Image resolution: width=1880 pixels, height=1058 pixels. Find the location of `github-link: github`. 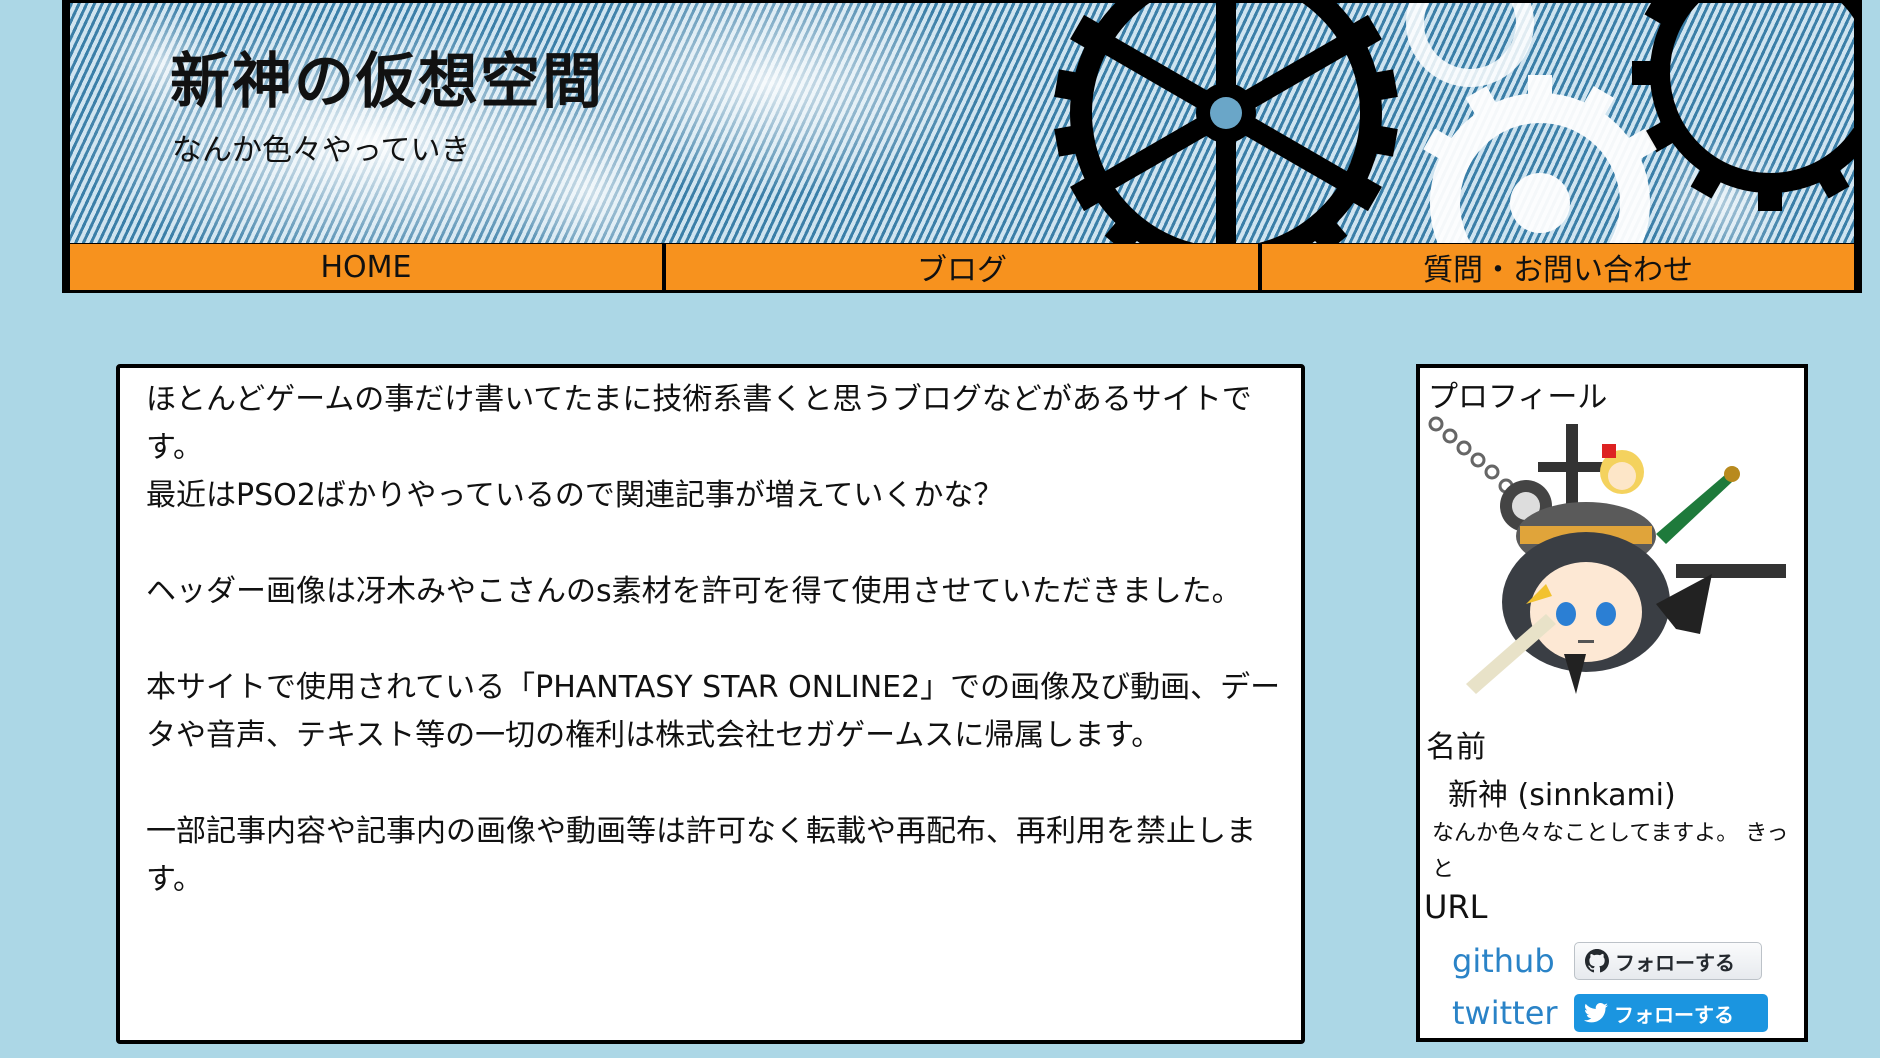

github-link: github is located at coordinates (1513, 961).